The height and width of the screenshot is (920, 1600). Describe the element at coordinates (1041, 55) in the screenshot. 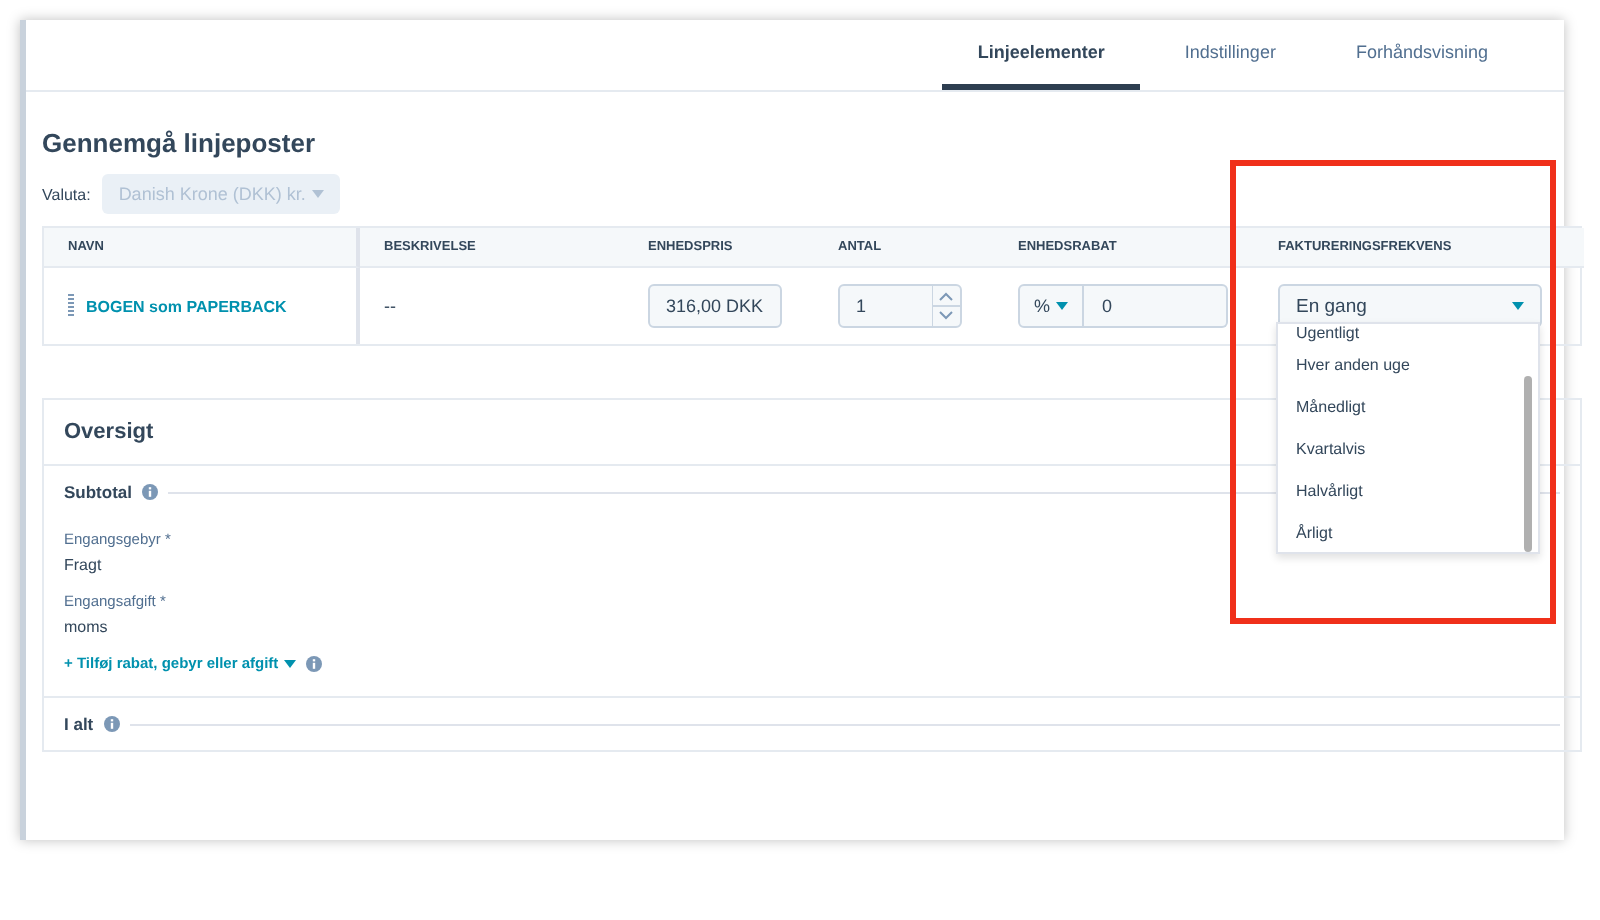

I see `tab: Linjeelementer` at that location.